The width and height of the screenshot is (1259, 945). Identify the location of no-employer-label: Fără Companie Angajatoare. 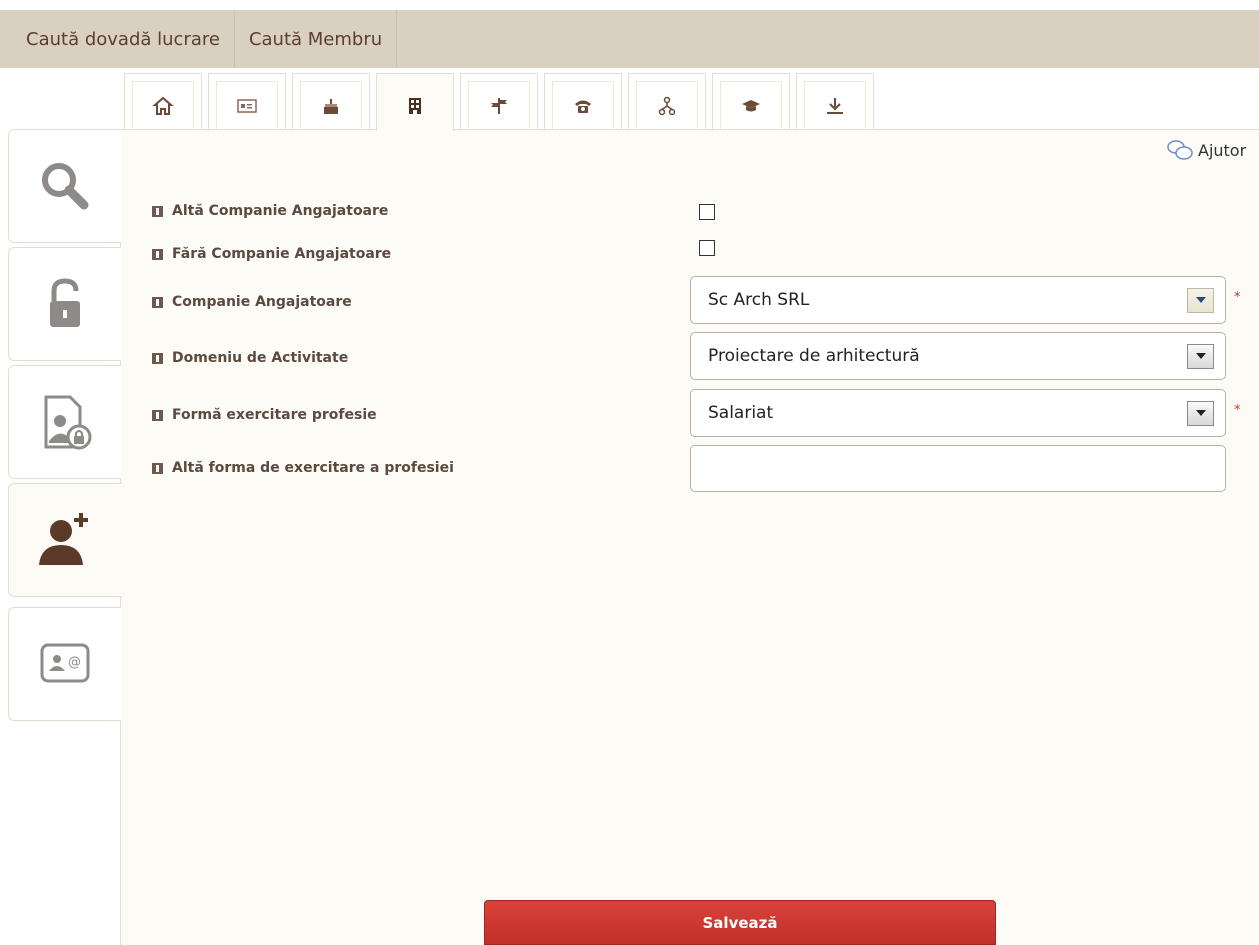
(271, 254).